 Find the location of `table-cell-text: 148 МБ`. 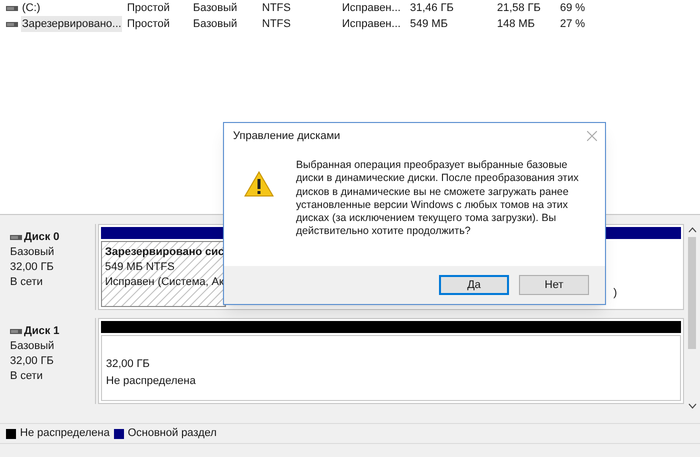

table-cell-text: 148 МБ is located at coordinates (516, 24).